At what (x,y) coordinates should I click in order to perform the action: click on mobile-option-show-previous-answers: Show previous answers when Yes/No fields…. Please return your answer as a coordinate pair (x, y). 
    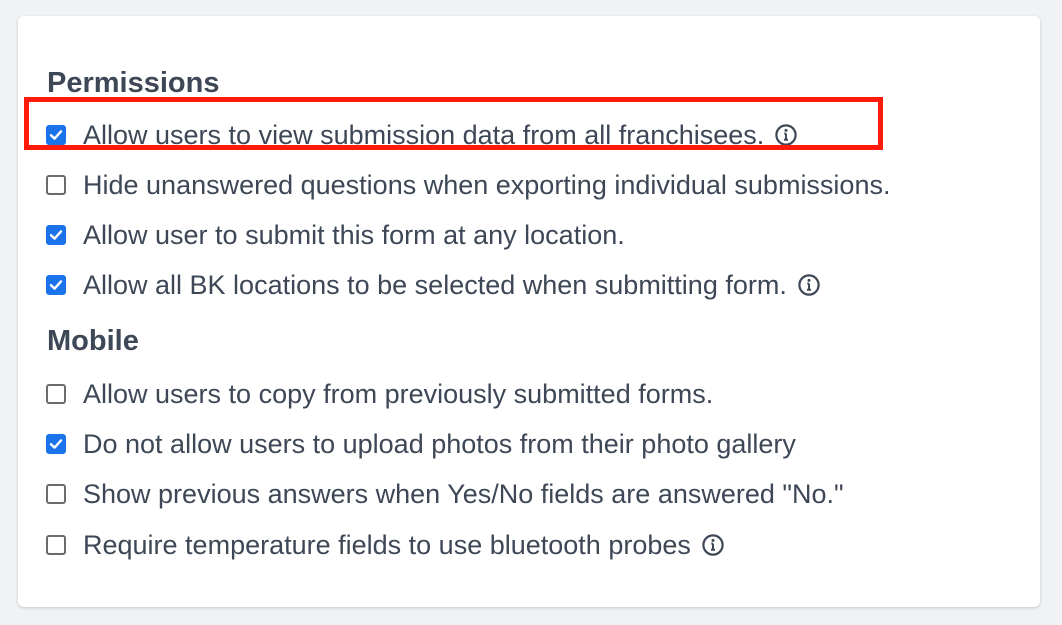
    Looking at the image, I should click on (445, 494).